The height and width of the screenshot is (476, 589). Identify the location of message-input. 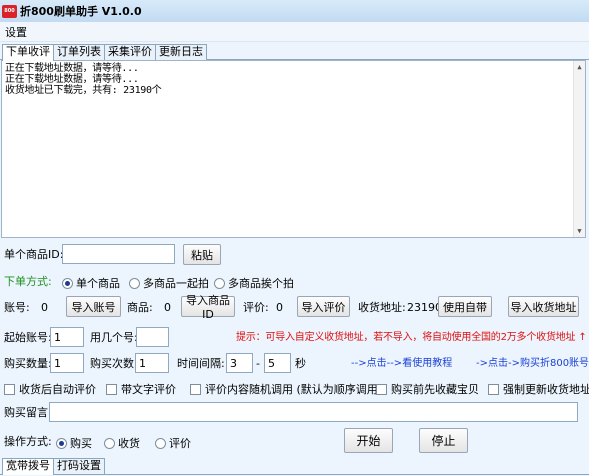
(313, 412).